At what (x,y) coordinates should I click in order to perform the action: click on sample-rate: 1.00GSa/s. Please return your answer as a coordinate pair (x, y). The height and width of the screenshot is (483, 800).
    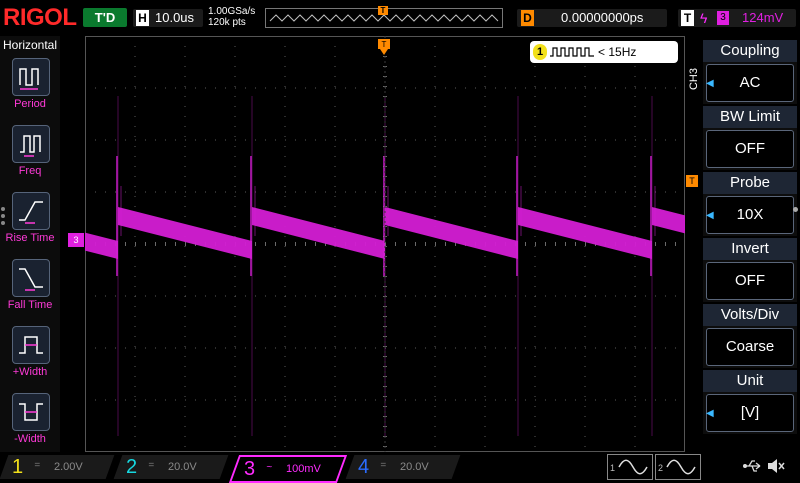
    Looking at the image, I should click on (232, 11).